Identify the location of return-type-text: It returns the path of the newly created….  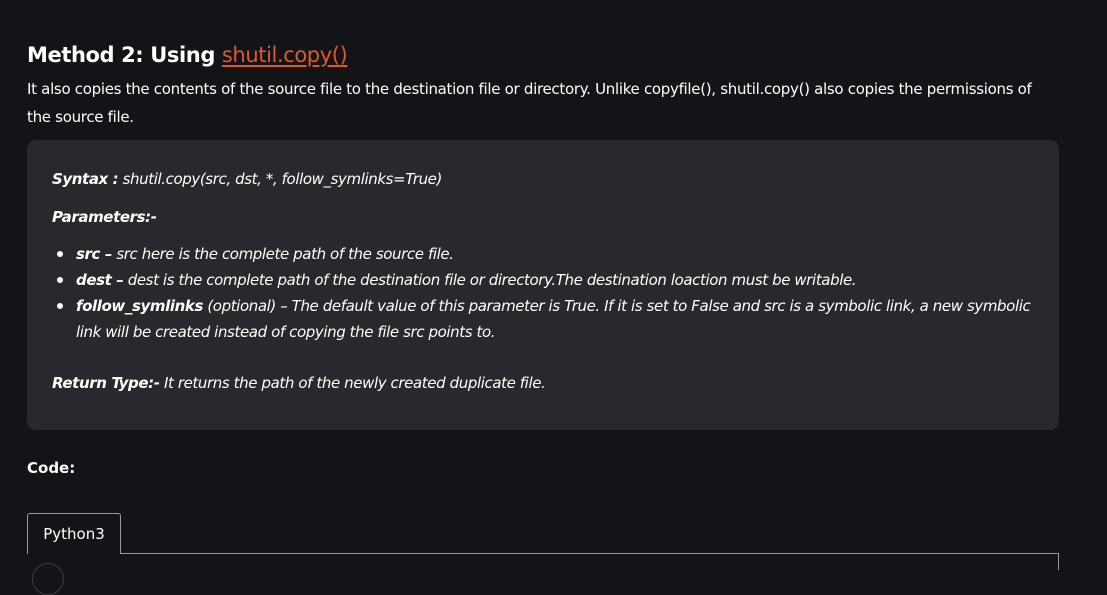
(352, 383).